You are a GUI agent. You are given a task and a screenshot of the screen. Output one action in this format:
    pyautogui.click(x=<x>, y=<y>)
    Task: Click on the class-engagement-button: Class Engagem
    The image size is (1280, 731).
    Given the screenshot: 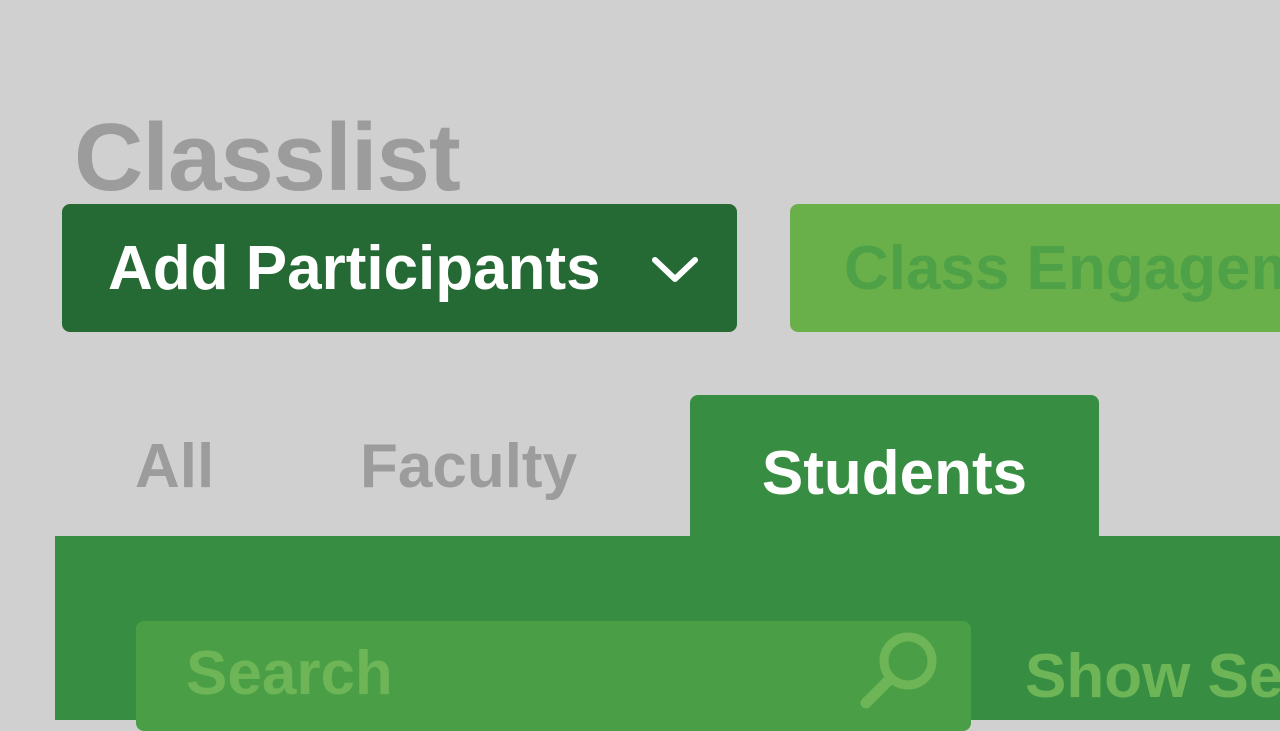 What is the action you would take?
    pyautogui.click(x=1035, y=268)
    